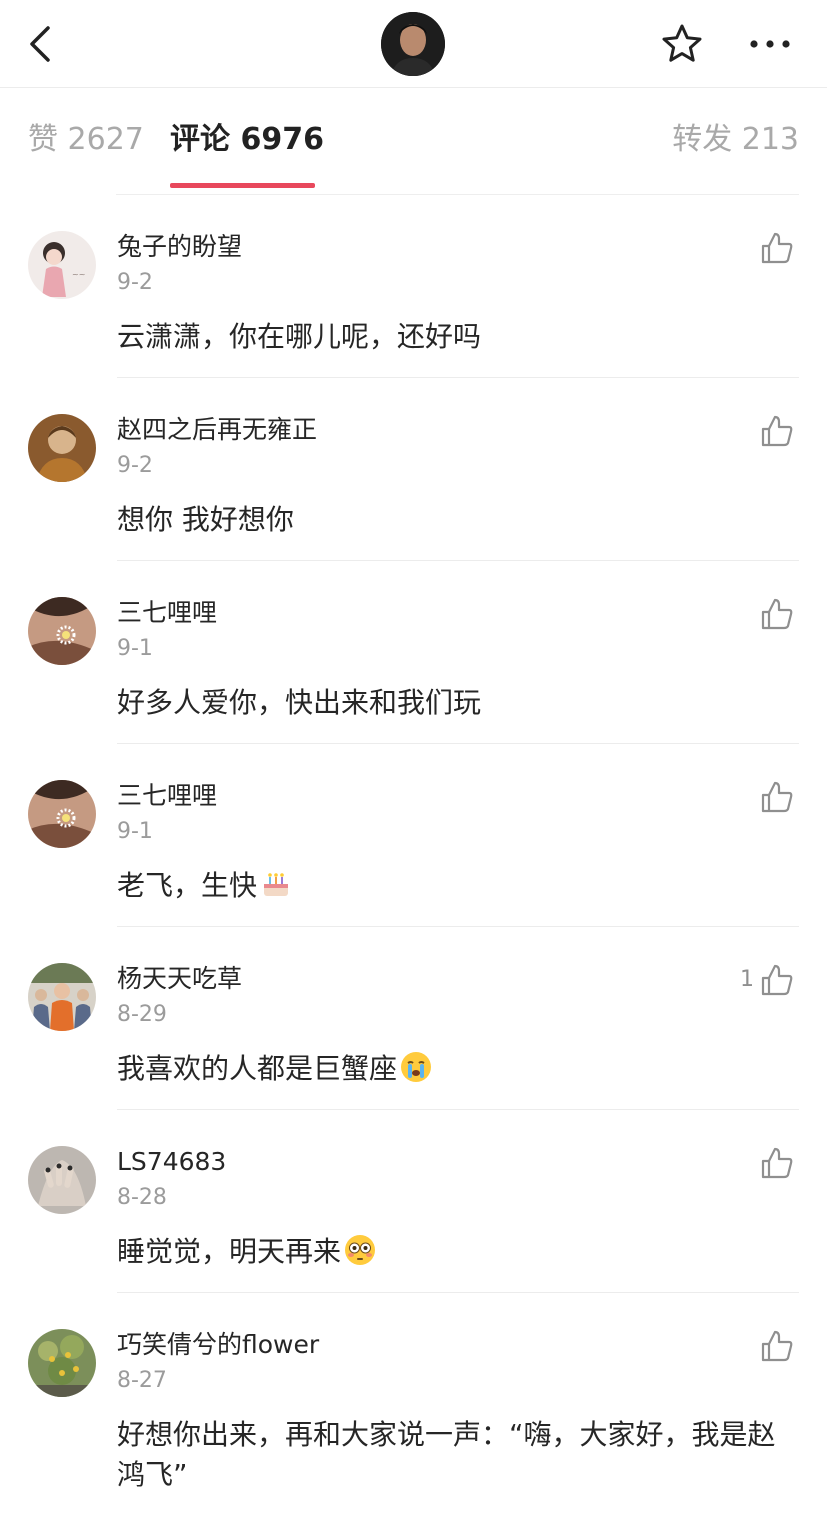  I want to click on tab-bar: 赞 2627 评论 6976 转发 213, so click(413, 142).